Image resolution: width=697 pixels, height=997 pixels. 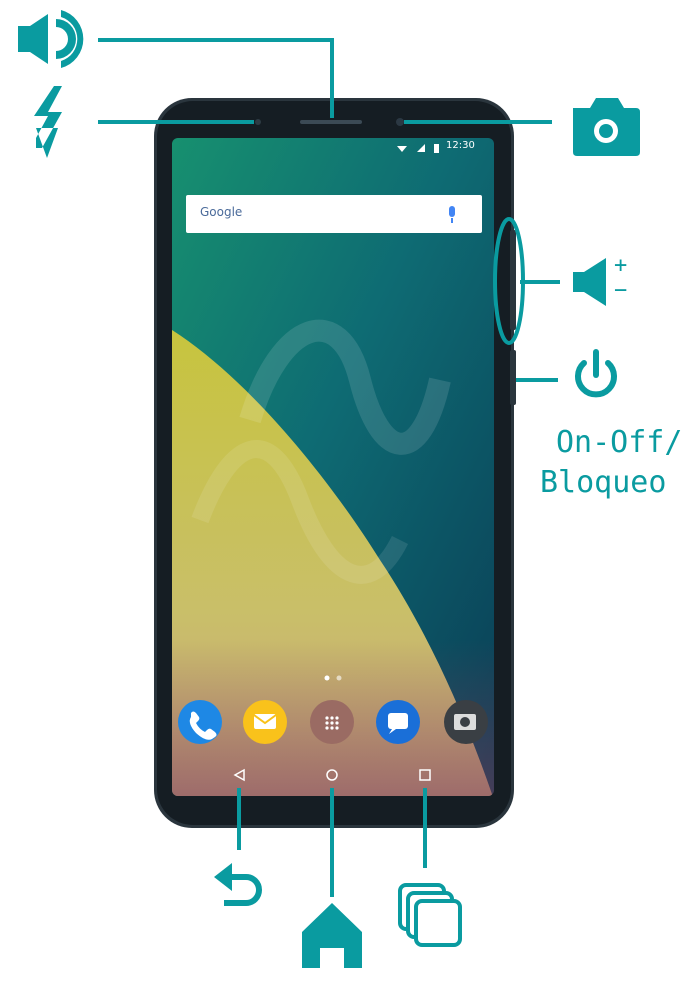 I want to click on power-button, so click(x=513, y=377).